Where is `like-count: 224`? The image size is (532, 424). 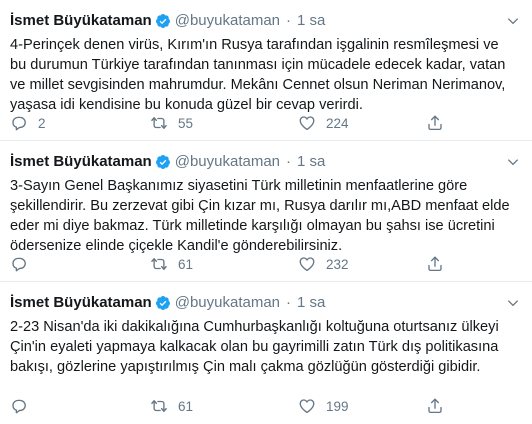 like-count: 224 is located at coordinates (337, 123).